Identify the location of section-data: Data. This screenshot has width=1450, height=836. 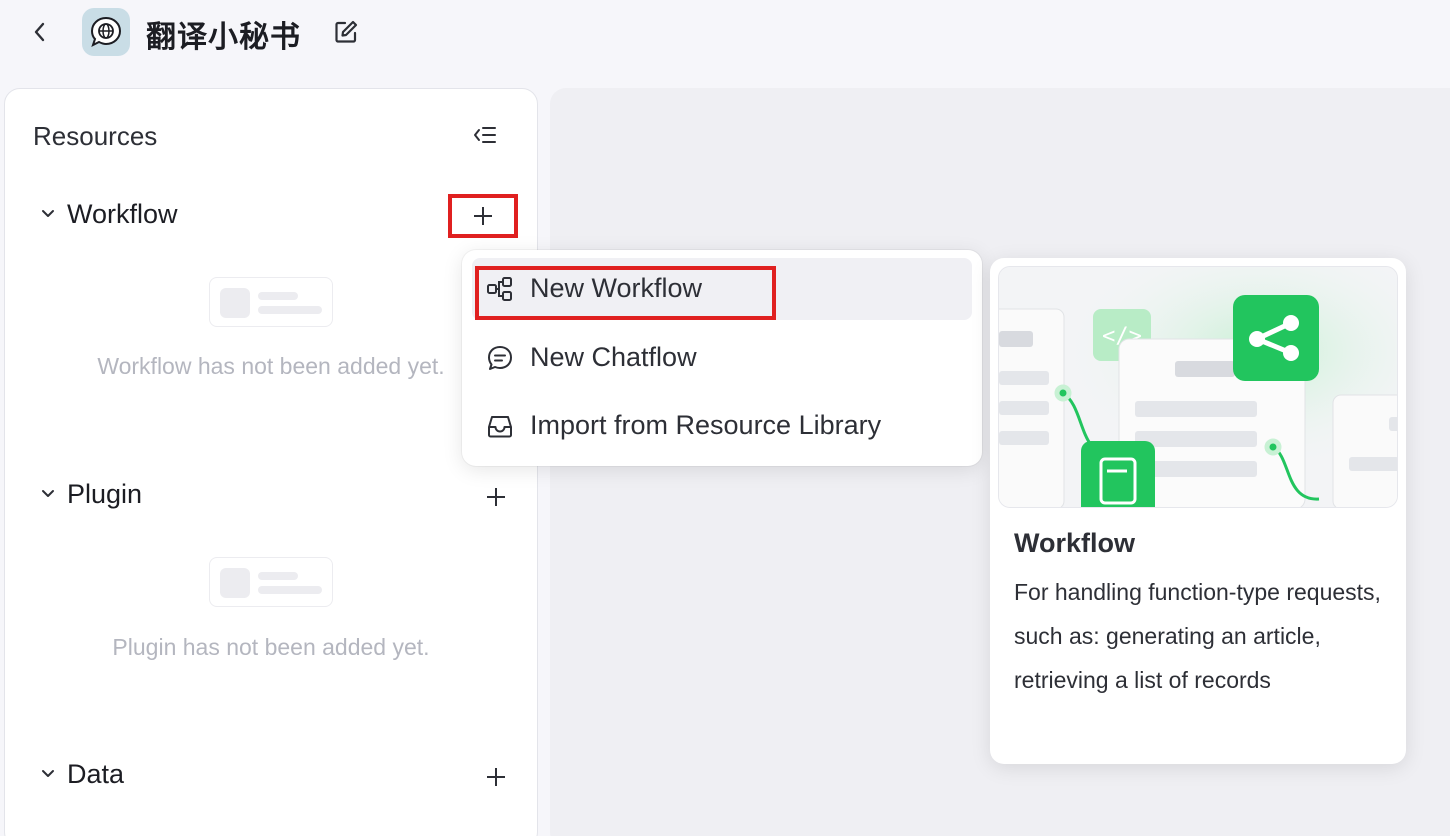
(273, 775).